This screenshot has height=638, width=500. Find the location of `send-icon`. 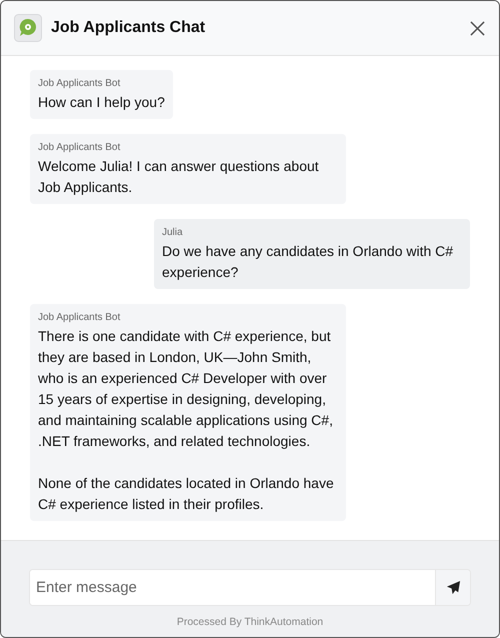

send-icon is located at coordinates (453, 587).